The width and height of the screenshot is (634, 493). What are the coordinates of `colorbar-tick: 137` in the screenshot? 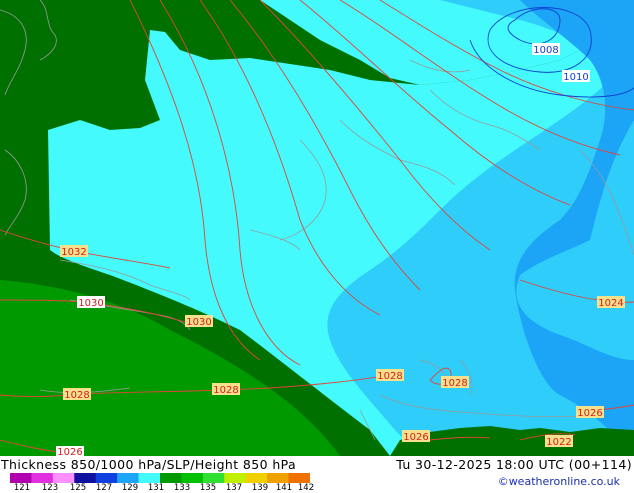 It's located at (234, 488).